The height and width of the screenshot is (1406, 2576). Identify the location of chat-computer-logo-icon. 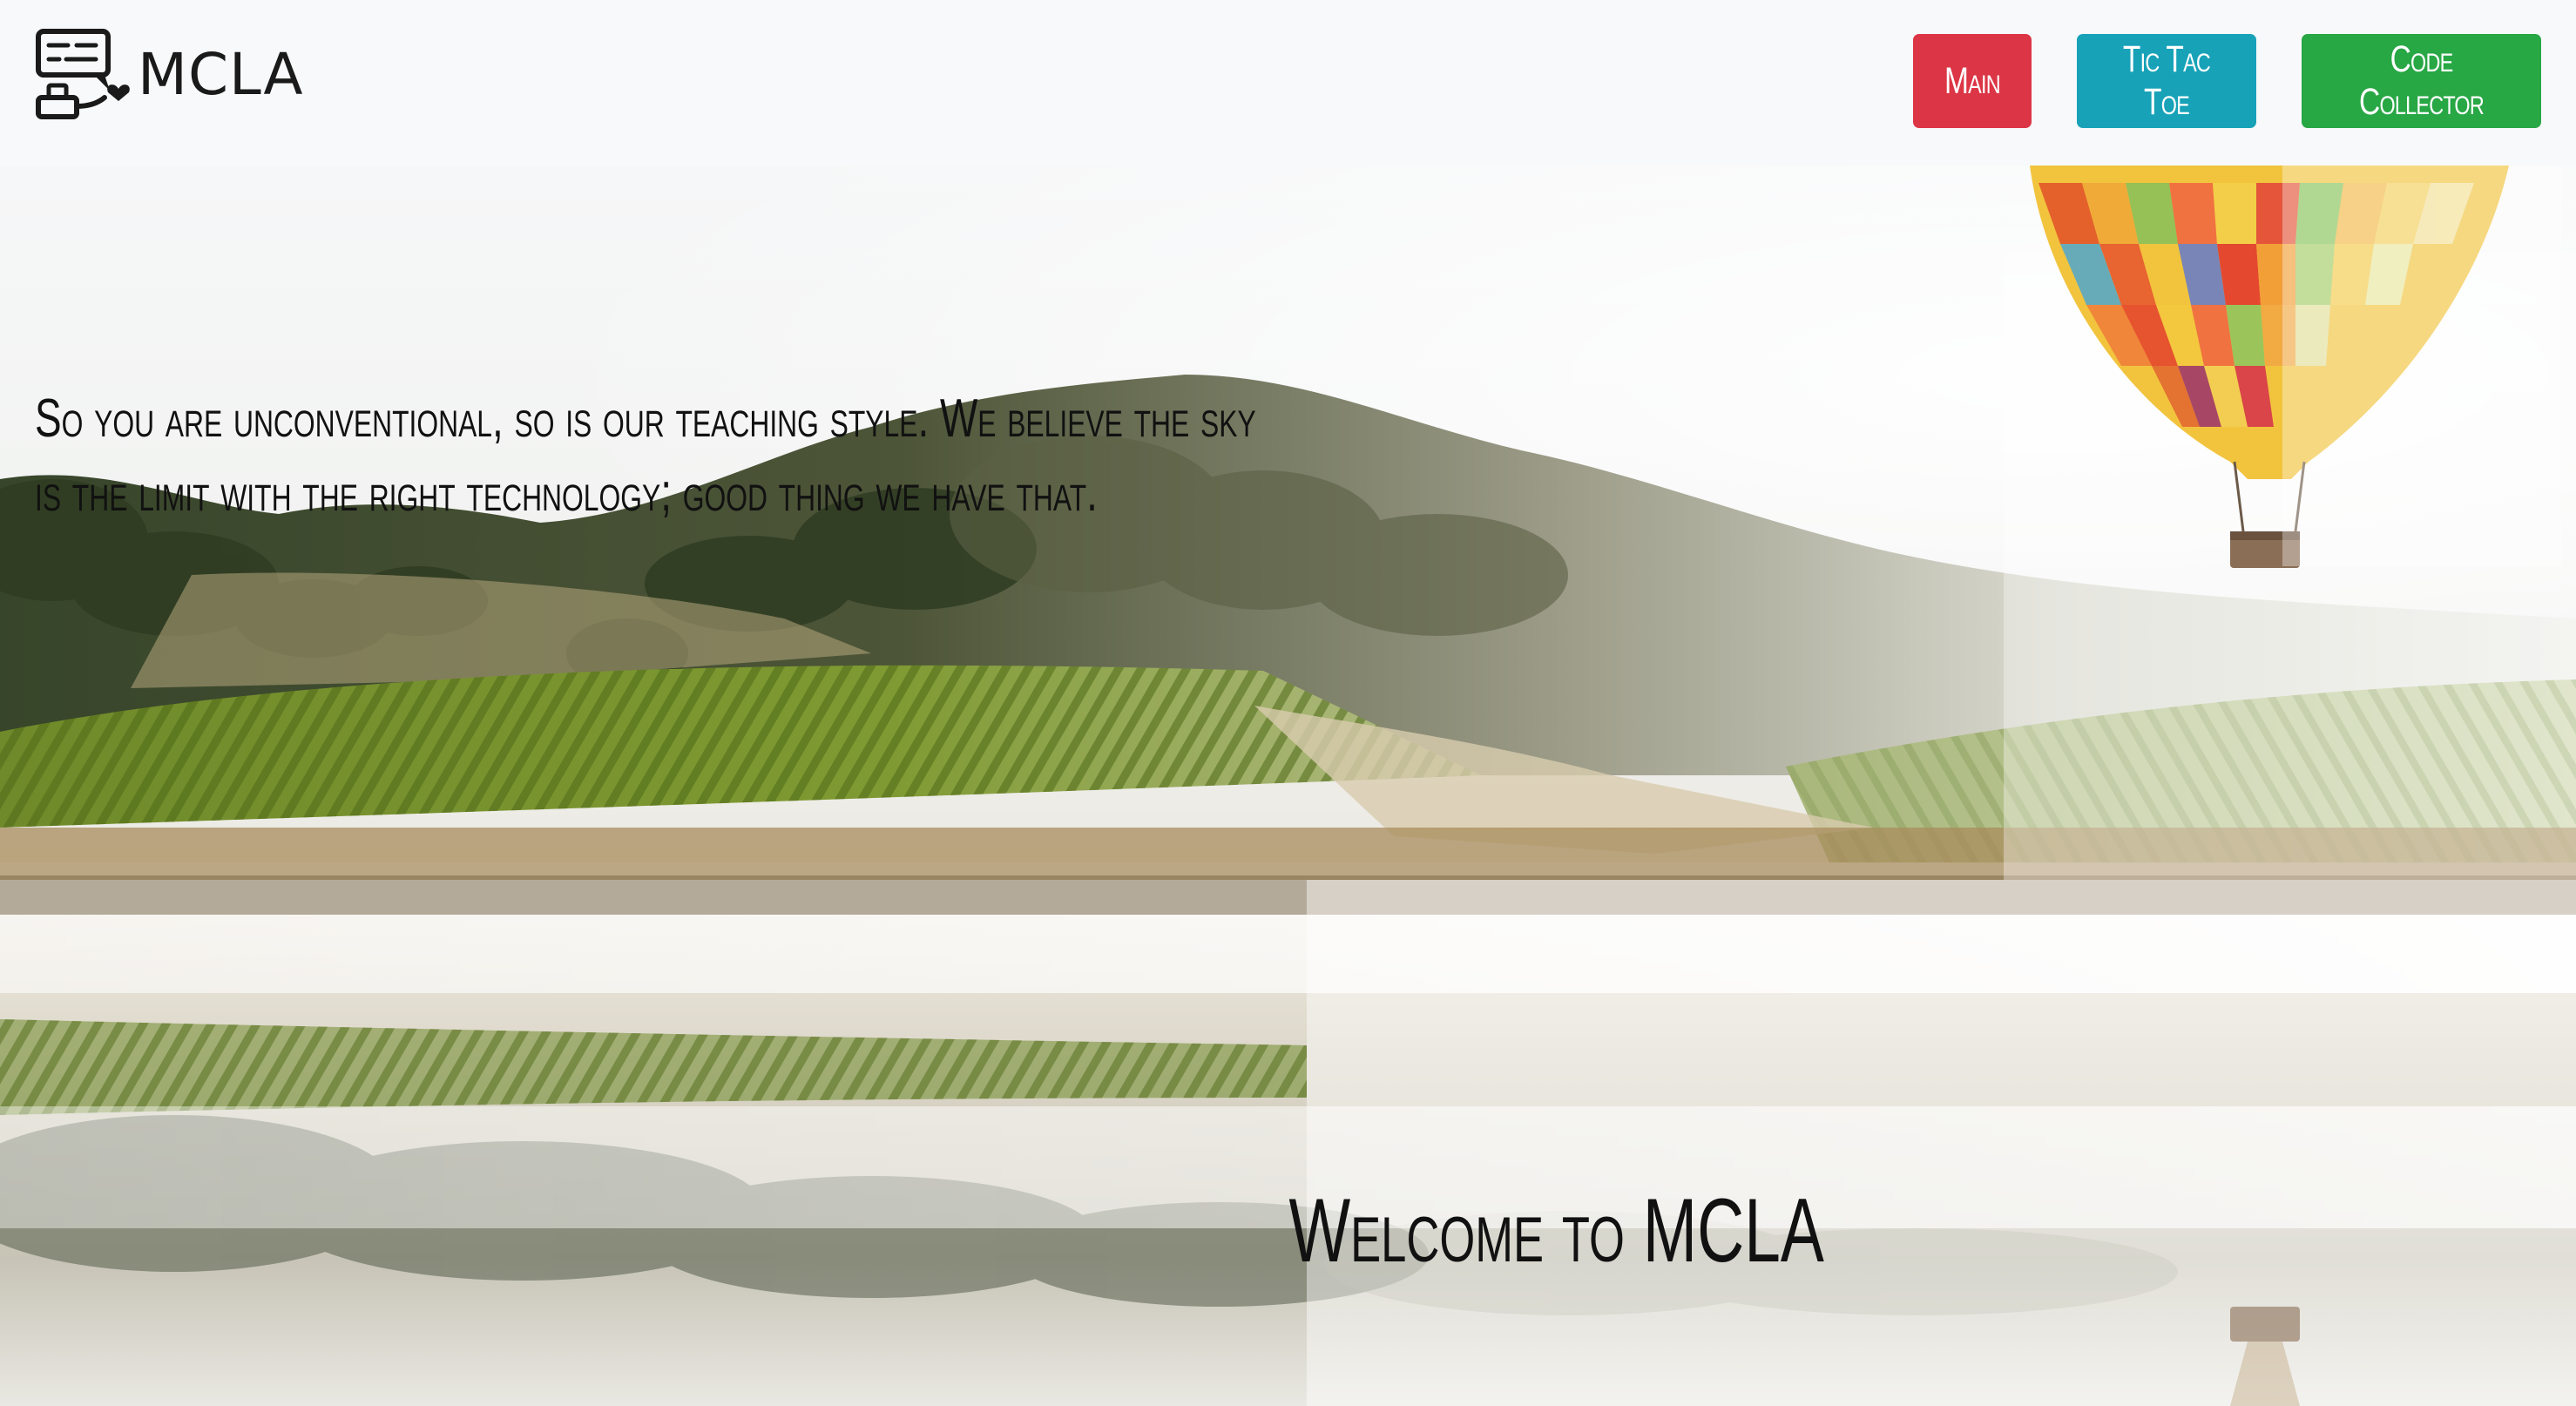
(83, 74).